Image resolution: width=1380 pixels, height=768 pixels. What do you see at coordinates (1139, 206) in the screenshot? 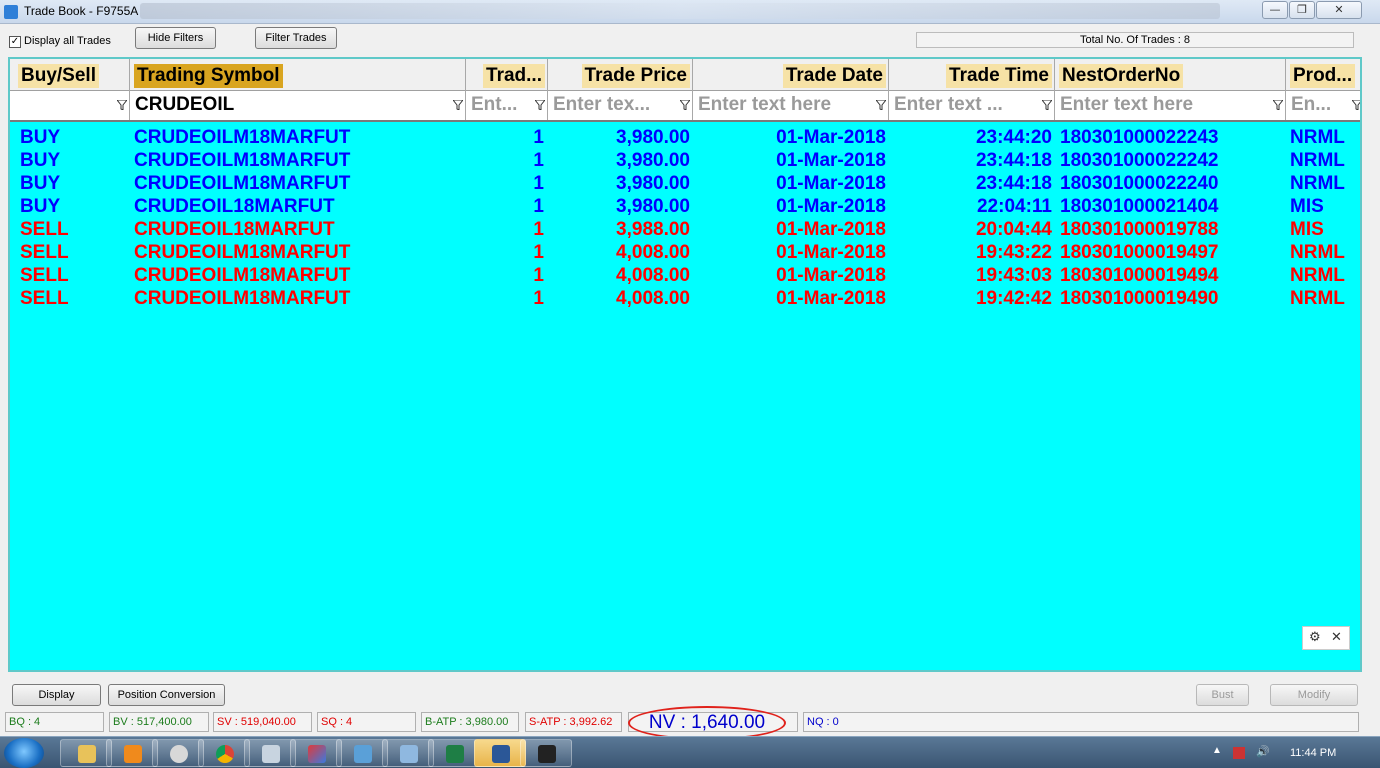
I see `cell-nest-order-no: 180301000021404` at bounding box center [1139, 206].